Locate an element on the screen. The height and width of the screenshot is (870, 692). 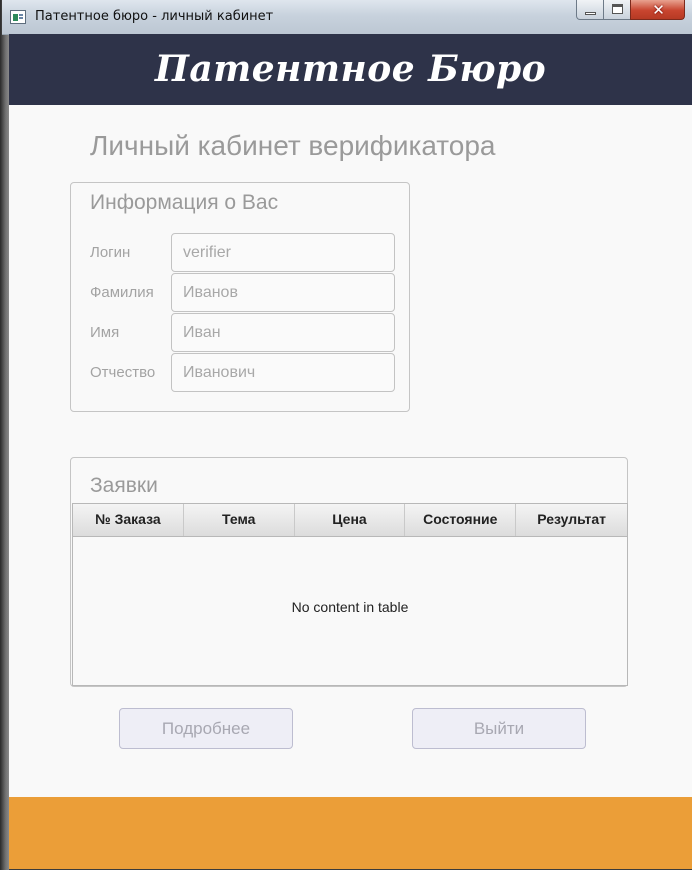
patronymic-label: Отчество is located at coordinates (123, 372).